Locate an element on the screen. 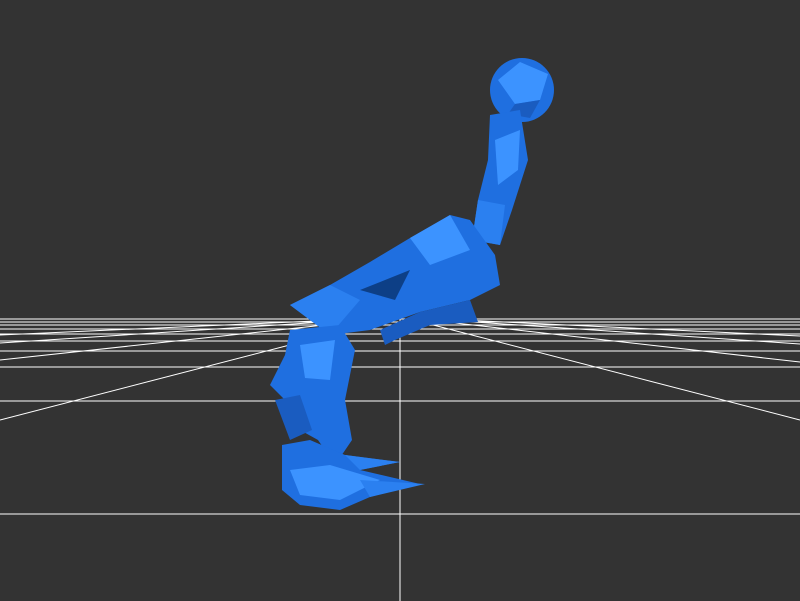 The width and height of the screenshot is (800, 601). grid-line-v is located at coordinates (614, 331).